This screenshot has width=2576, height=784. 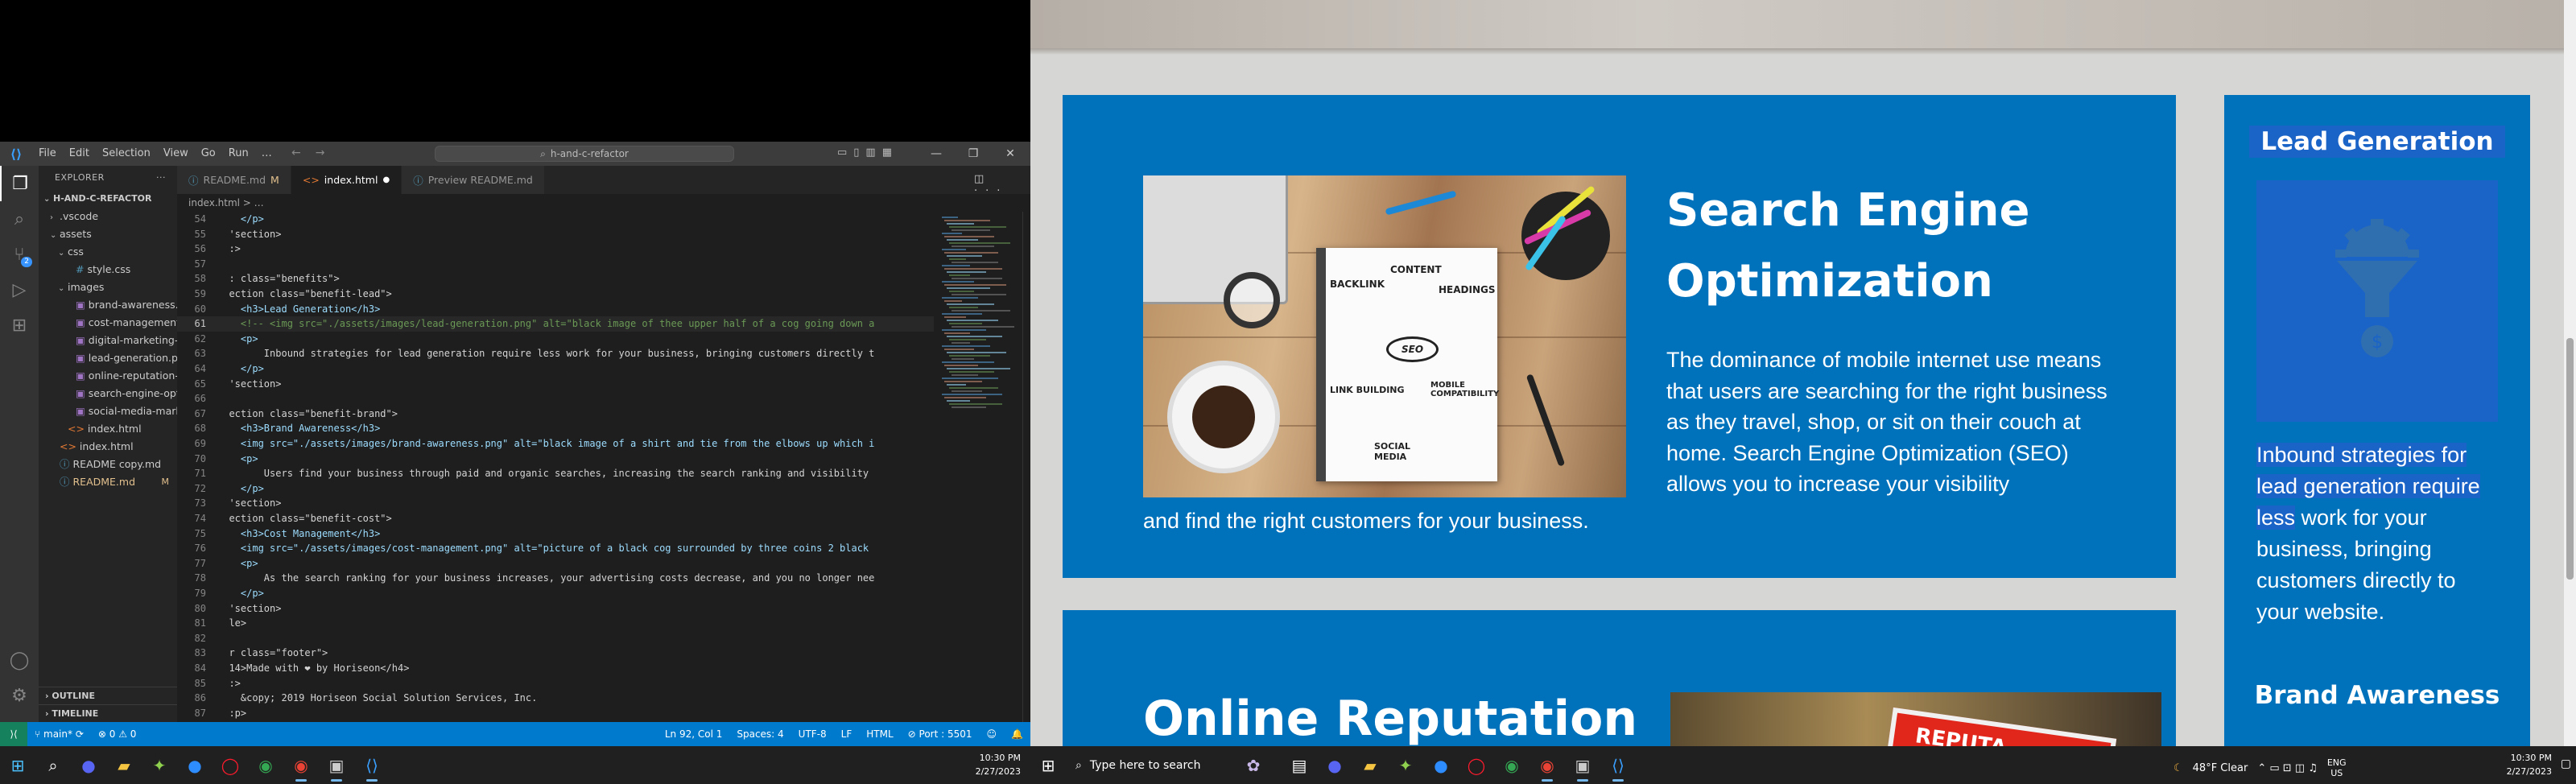 I want to click on code-line: 62 <p>, so click(x=555, y=339).